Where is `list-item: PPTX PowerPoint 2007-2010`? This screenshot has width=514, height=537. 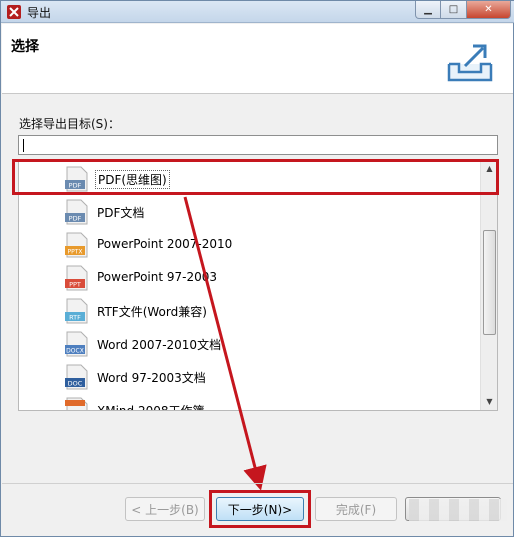
list-item: PPTX PowerPoint 2007-2010 is located at coordinates (250, 244).